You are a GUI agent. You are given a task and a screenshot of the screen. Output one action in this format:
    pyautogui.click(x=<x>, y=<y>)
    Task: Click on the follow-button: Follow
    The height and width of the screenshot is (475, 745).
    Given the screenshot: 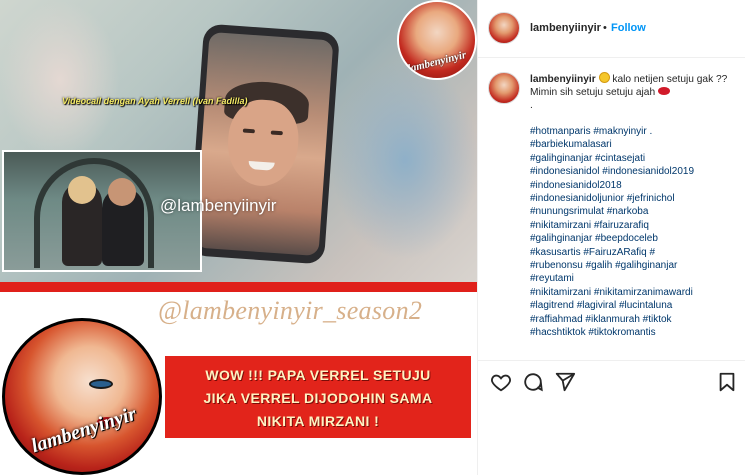 What is the action you would take?
    pyautogui.click(x=628, y=28)
    